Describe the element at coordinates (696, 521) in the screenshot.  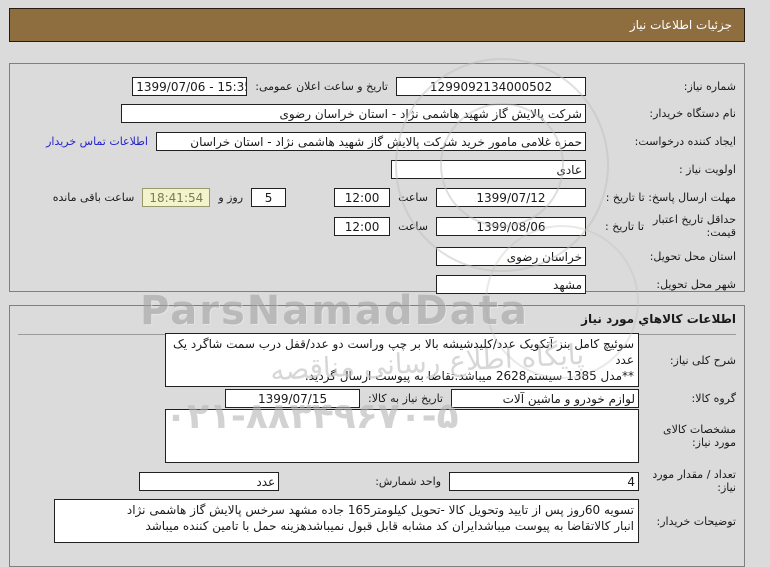
I see `buyer-notes-label: توضیحات خریدار:` at that location.